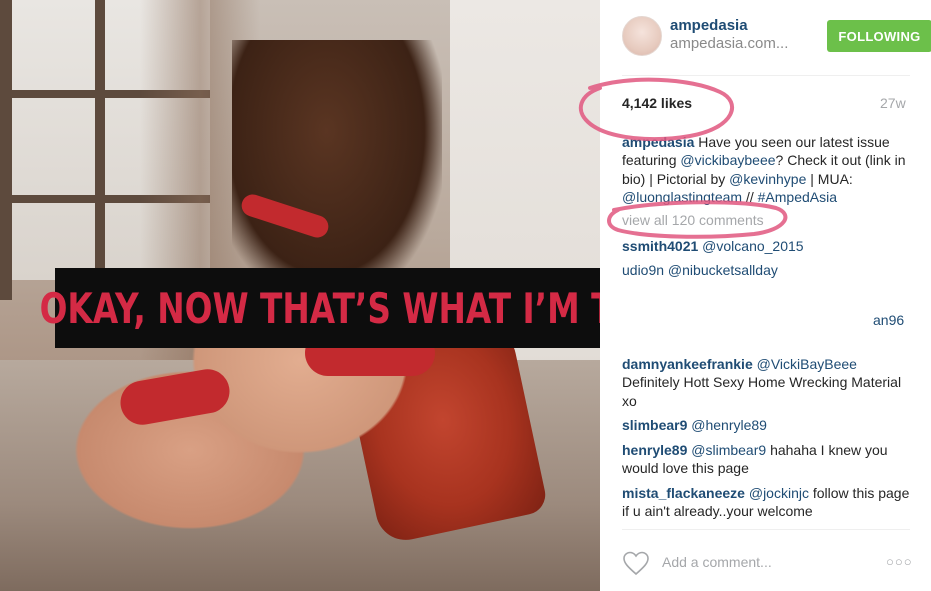 This screenshot has height=591, width=931. I want to click on following-button: FOLLOWING, so click(879, 36).